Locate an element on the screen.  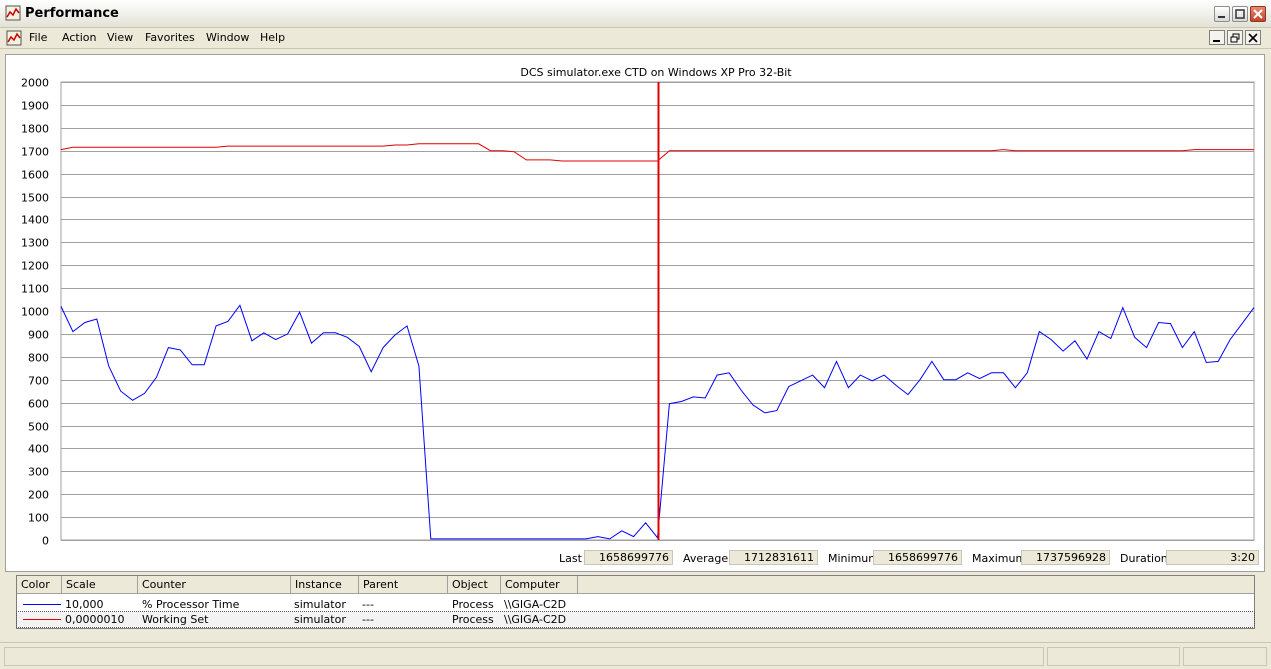
header-counter: Counter is located at coordinates (214, 585).